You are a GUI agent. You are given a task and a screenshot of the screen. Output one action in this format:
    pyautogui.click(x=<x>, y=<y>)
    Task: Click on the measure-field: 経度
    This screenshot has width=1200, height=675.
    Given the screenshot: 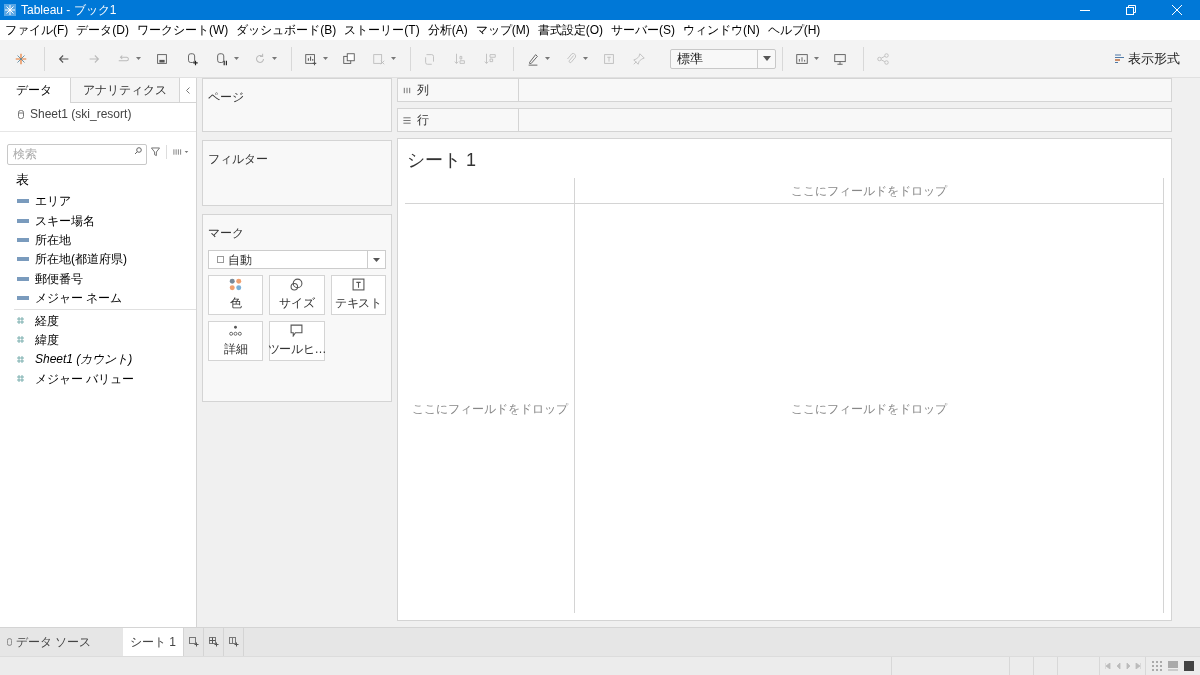 What is the action you would take?
    pyautogui.click(x=47, y=320)
    